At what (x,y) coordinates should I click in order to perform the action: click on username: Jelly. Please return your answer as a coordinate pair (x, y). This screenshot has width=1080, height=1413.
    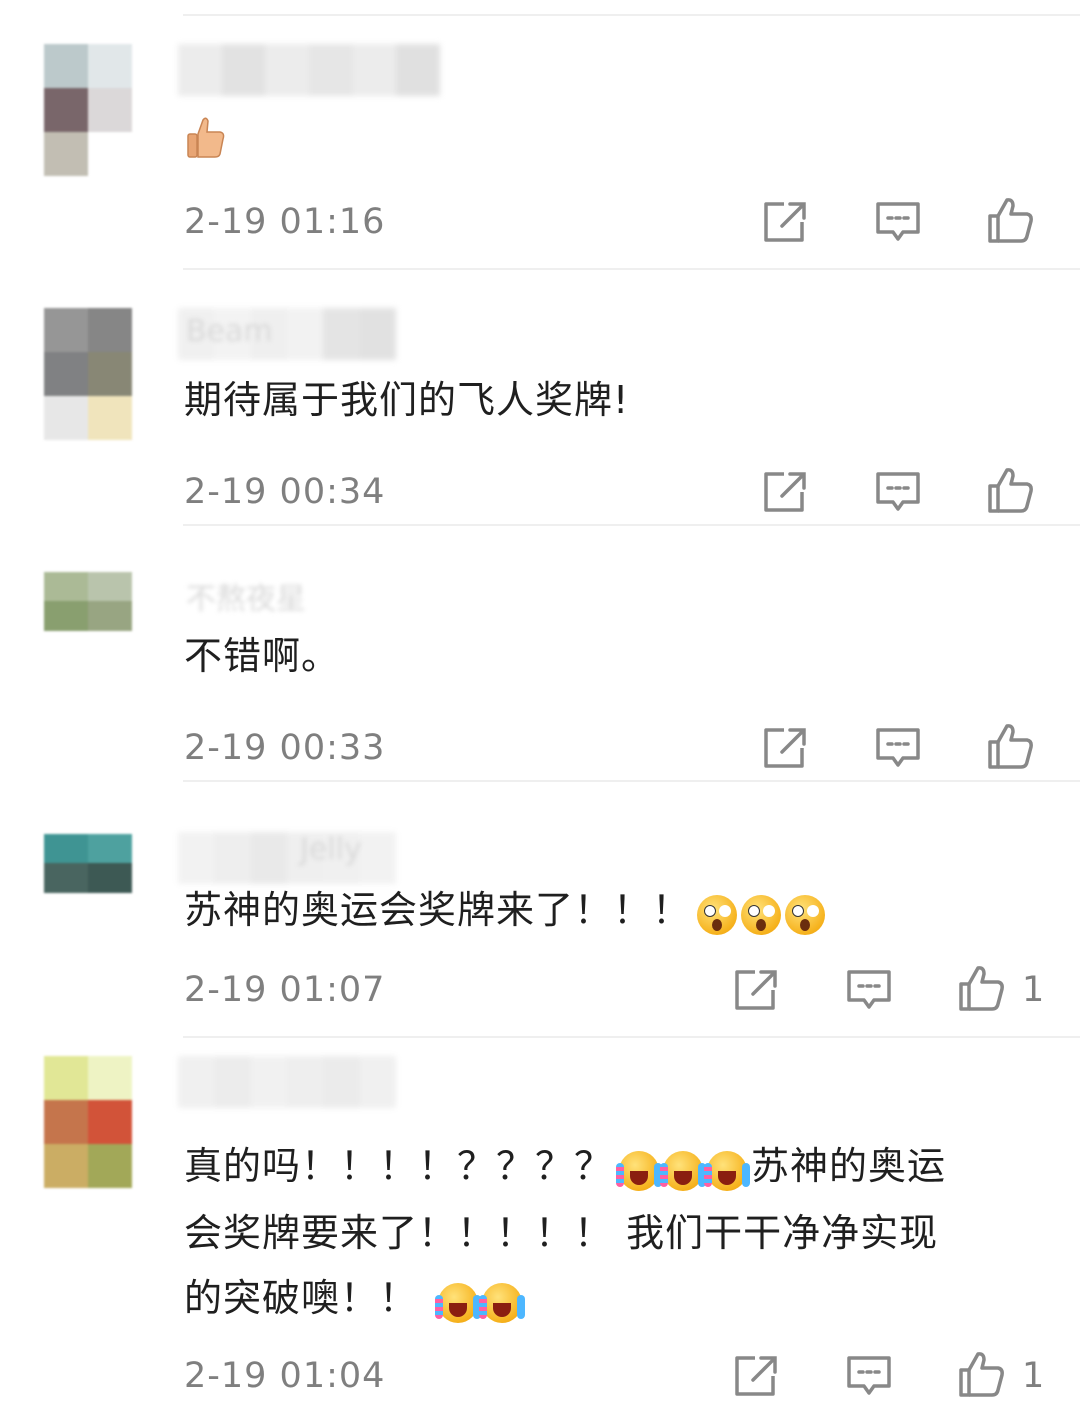
    Looking at the image, I should click on (331, 849).